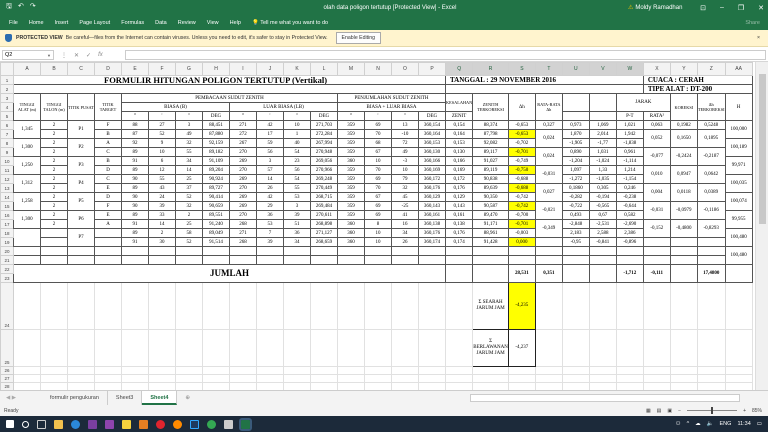 Image resolution: width=768 pixels, height=432 pixels. What do you see at coordinates (459, 69) in the screenshot?
I see `column-header: Q` at bounding box center [459, 69].